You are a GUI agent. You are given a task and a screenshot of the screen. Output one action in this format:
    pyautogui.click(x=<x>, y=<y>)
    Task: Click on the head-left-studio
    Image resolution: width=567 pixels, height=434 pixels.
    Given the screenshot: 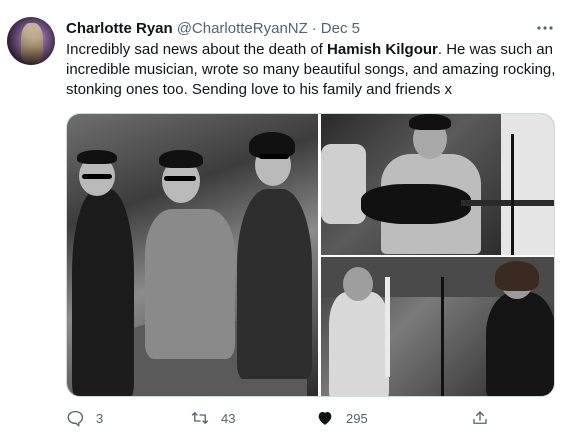 What is the action you would take?
    pyautogui.click(x=358, y=284)
    